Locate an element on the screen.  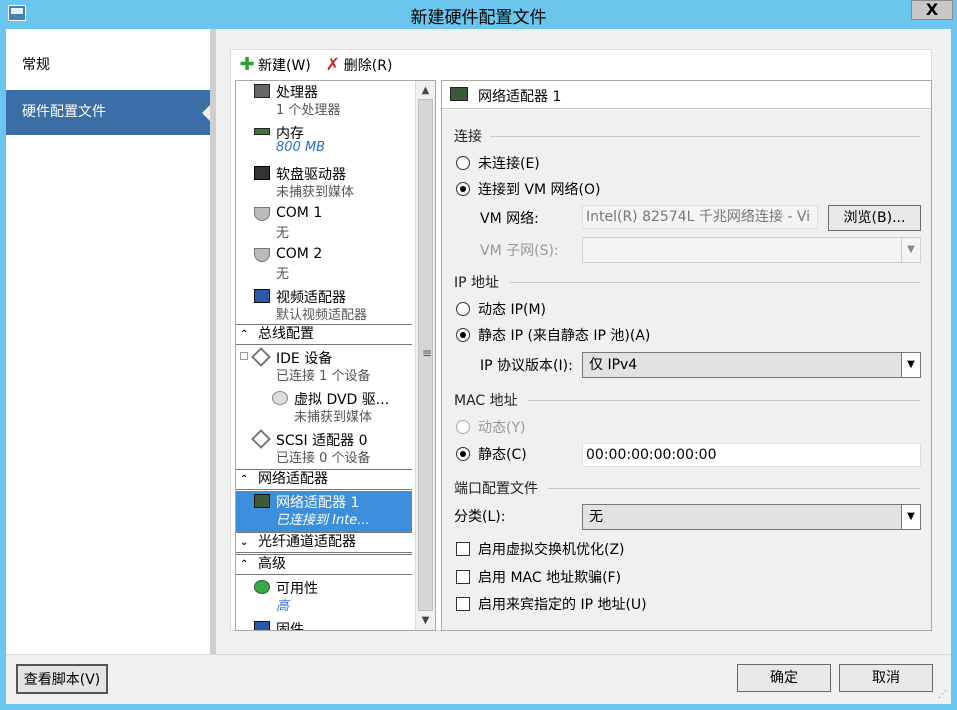
radio-label: 静态(C) is located at coordinates (502, 455).